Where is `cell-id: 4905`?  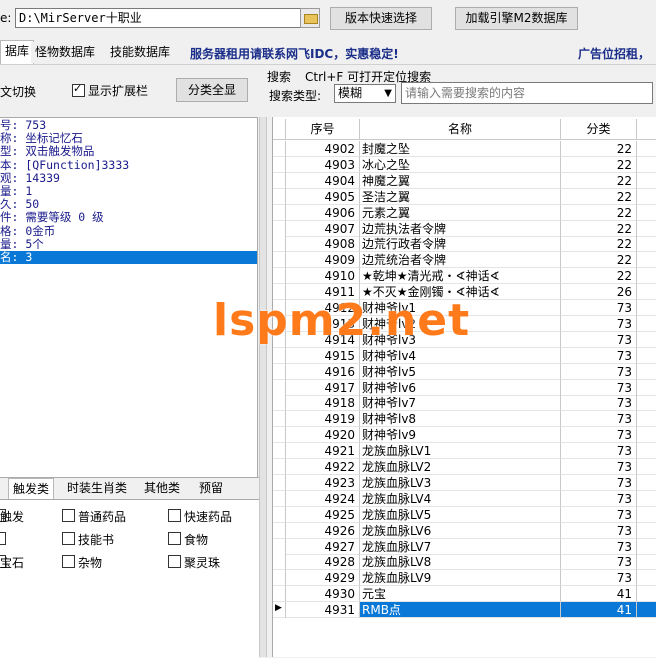 cell-id: 4905 is located at coordinates (323, 196).